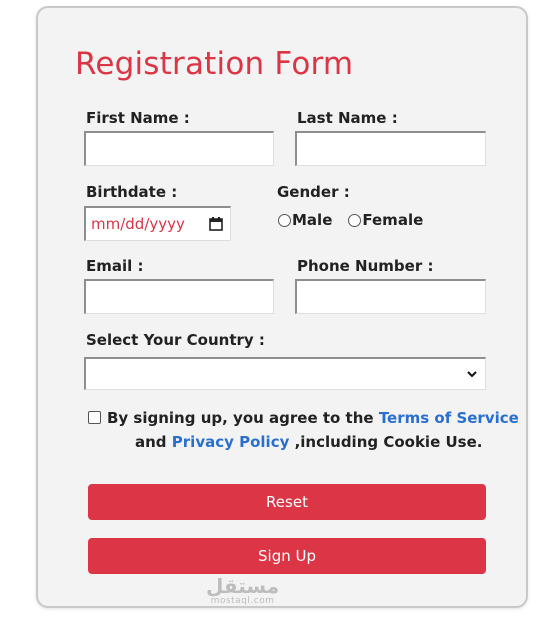 The height and width of the screenshot is (630, 558). I want to click on email-input, so click(179, 296).